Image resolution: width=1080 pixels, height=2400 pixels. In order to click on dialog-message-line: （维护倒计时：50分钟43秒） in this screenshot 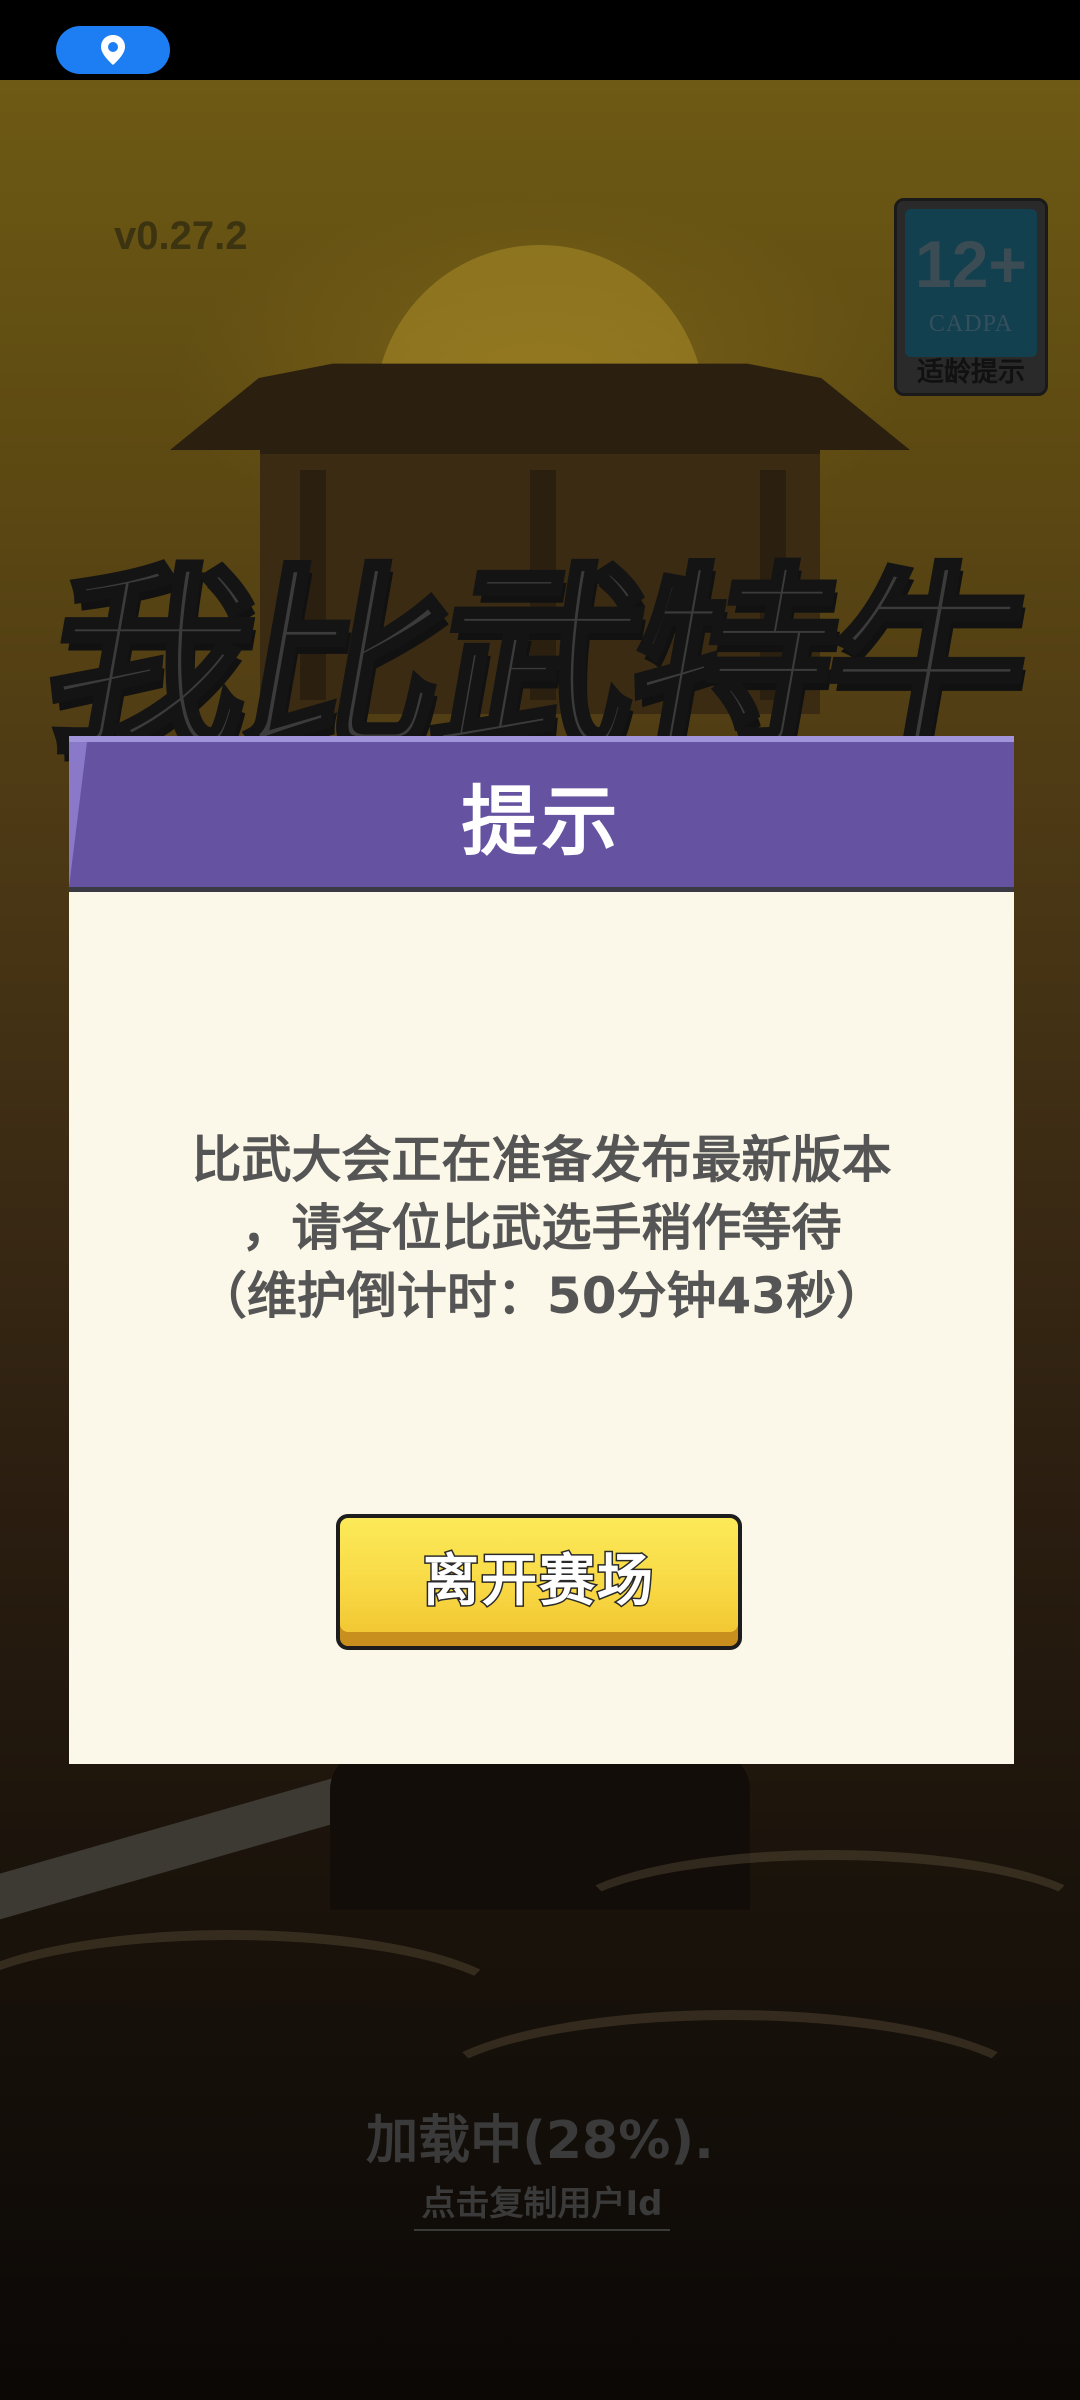, I will do `click(541, 1296)`.